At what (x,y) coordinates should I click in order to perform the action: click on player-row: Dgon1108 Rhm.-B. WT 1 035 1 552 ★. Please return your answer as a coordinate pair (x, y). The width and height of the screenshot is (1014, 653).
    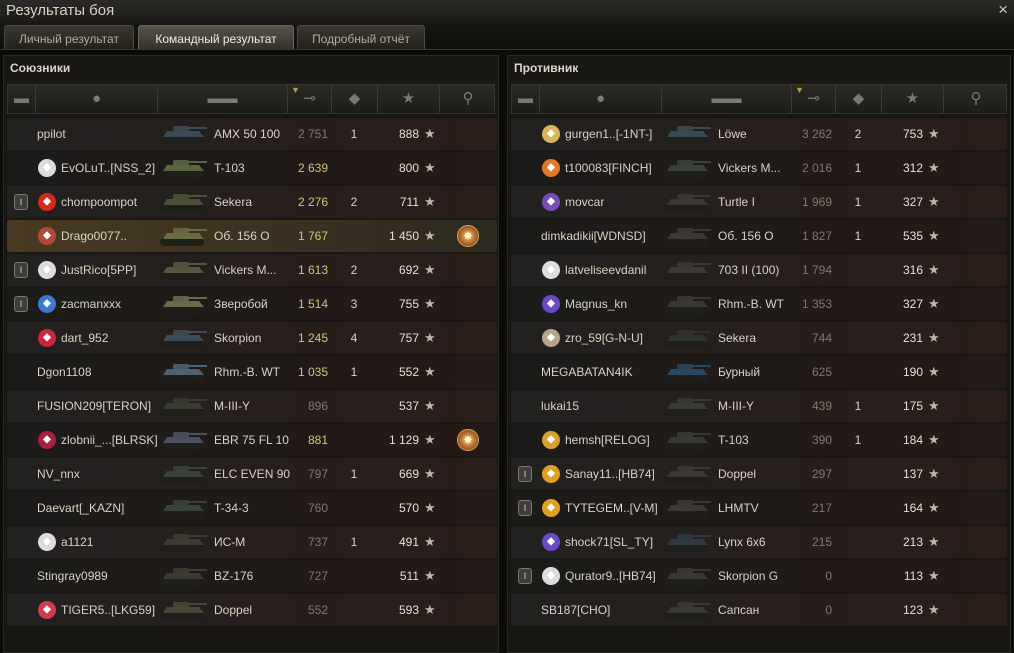
    Looking at the image, I should click on (252, 372).